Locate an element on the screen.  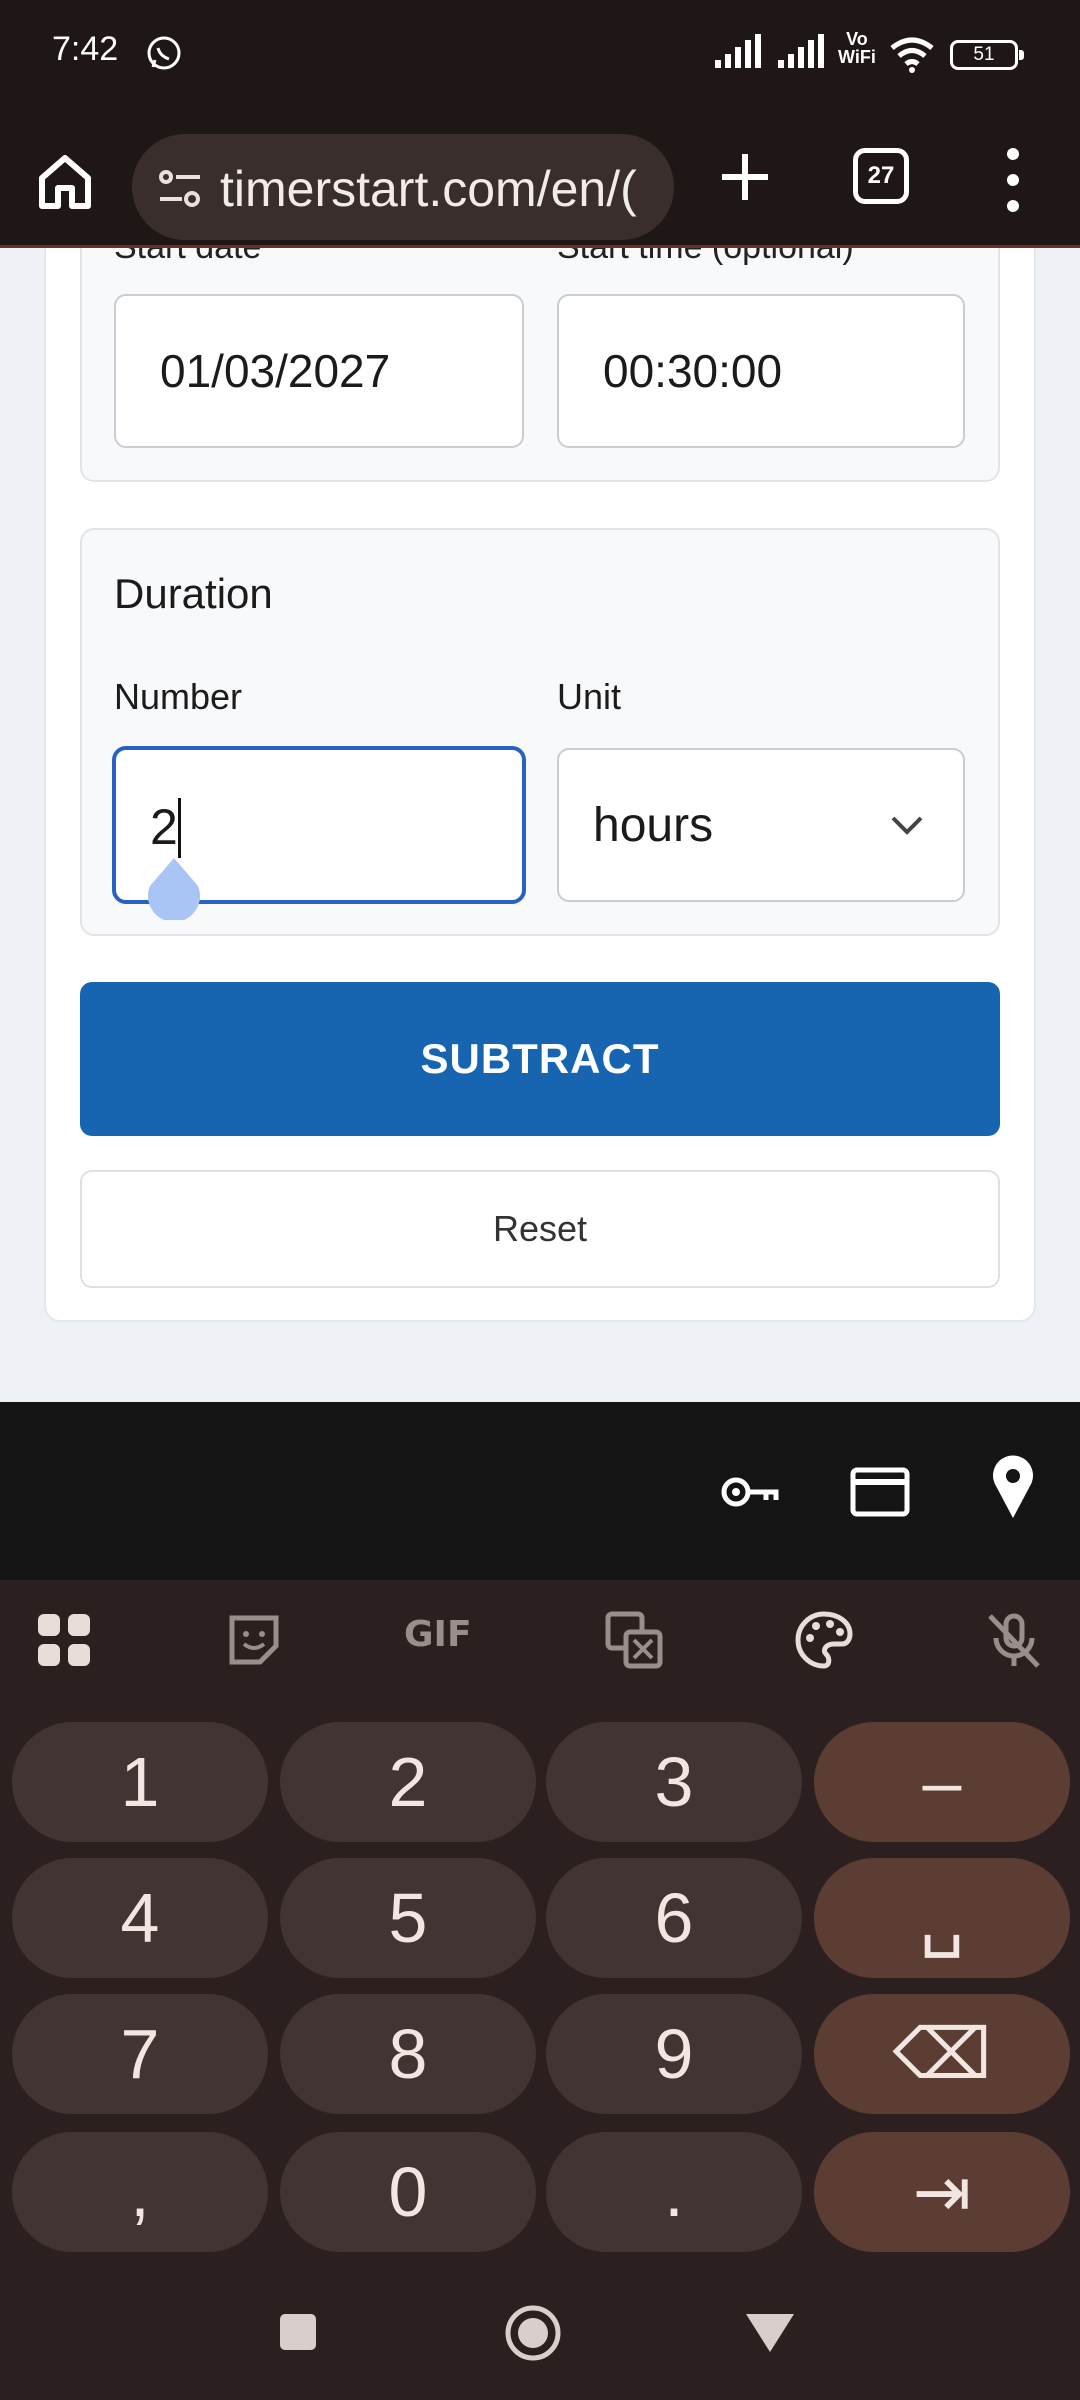
key-1: 1 is located at coordinates (140, 1782).